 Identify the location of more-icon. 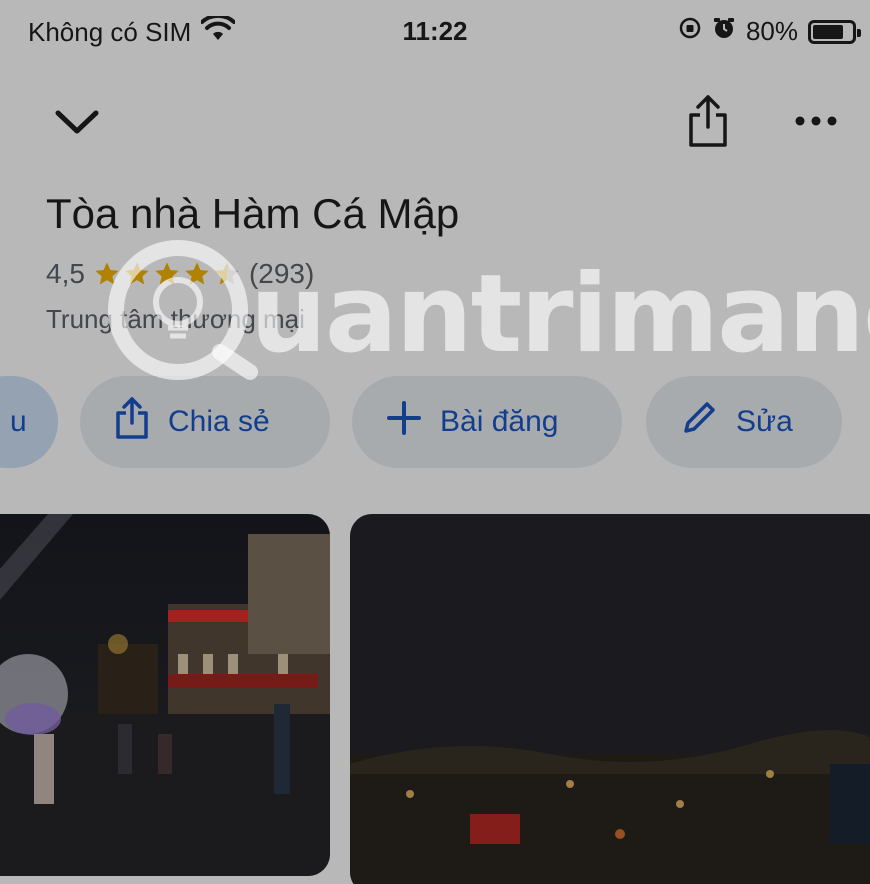
(816, 121).